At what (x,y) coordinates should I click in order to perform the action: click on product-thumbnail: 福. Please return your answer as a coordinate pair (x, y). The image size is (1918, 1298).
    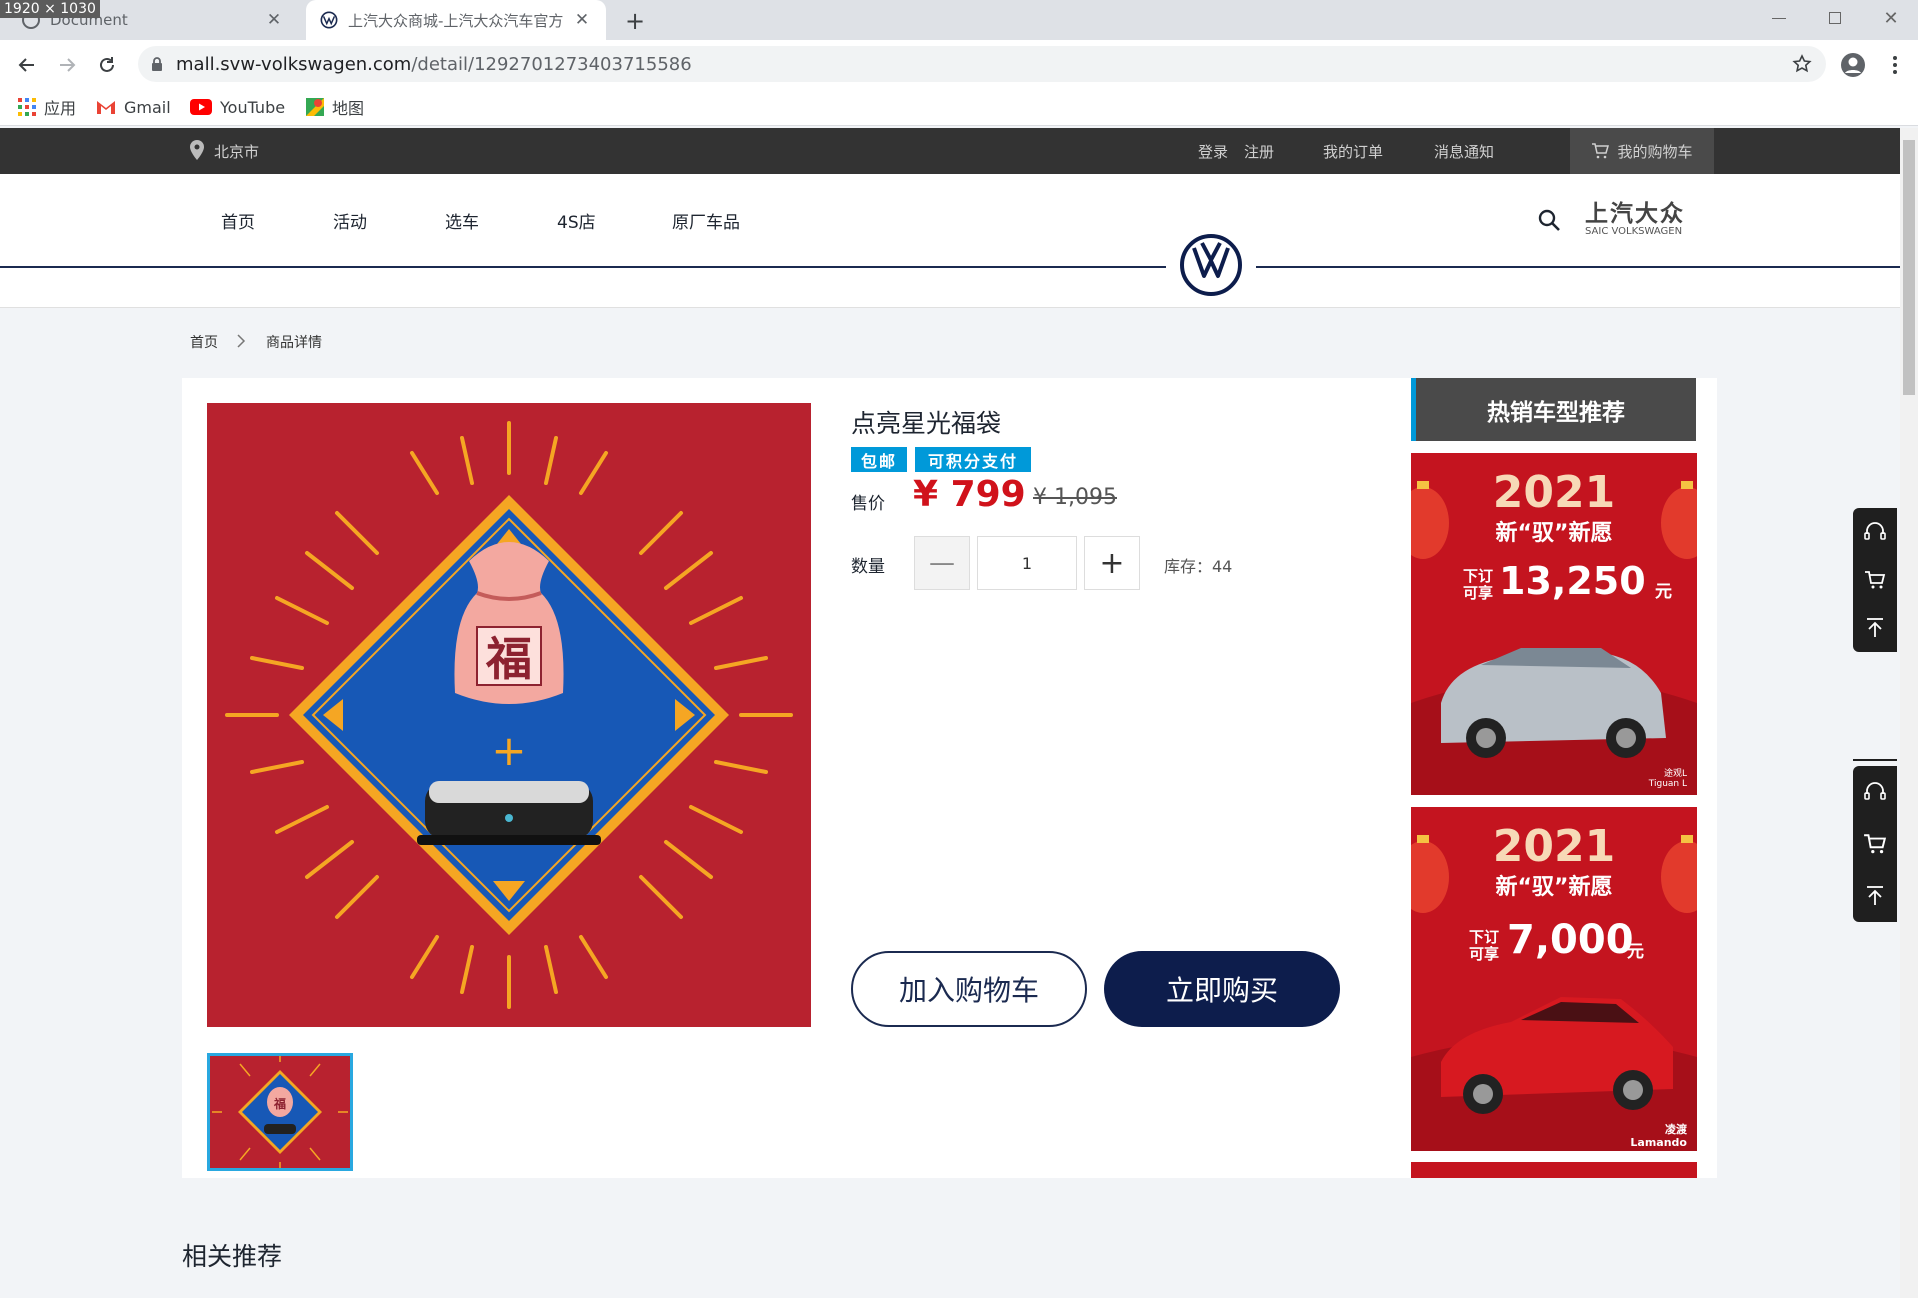
    Looking at the image, I should click on (280, 1112).